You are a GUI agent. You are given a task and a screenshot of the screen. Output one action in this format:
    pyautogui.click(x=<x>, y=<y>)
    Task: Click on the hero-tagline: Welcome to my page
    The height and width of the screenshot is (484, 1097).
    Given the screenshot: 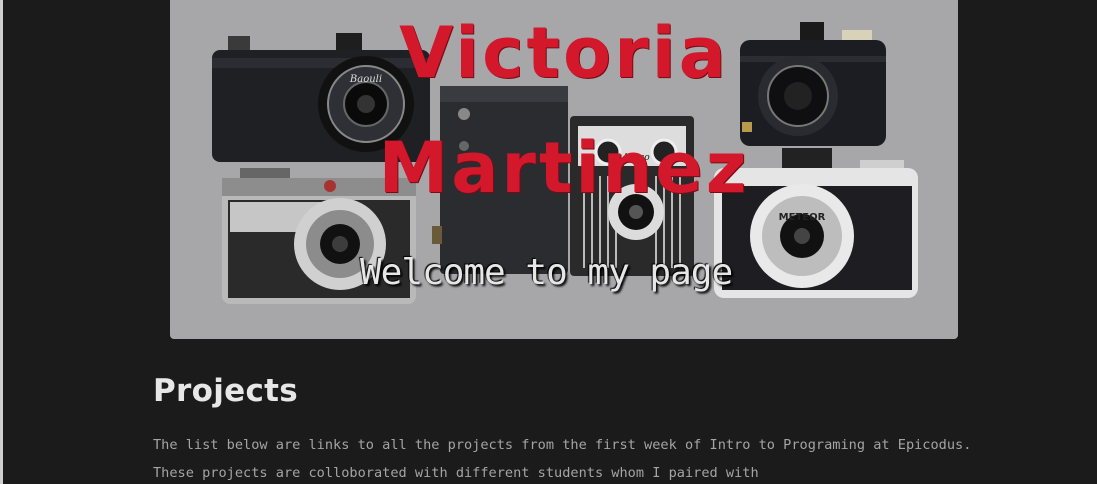 What is the action you would take?
    pyautogui.click(x=546, y=272)
    